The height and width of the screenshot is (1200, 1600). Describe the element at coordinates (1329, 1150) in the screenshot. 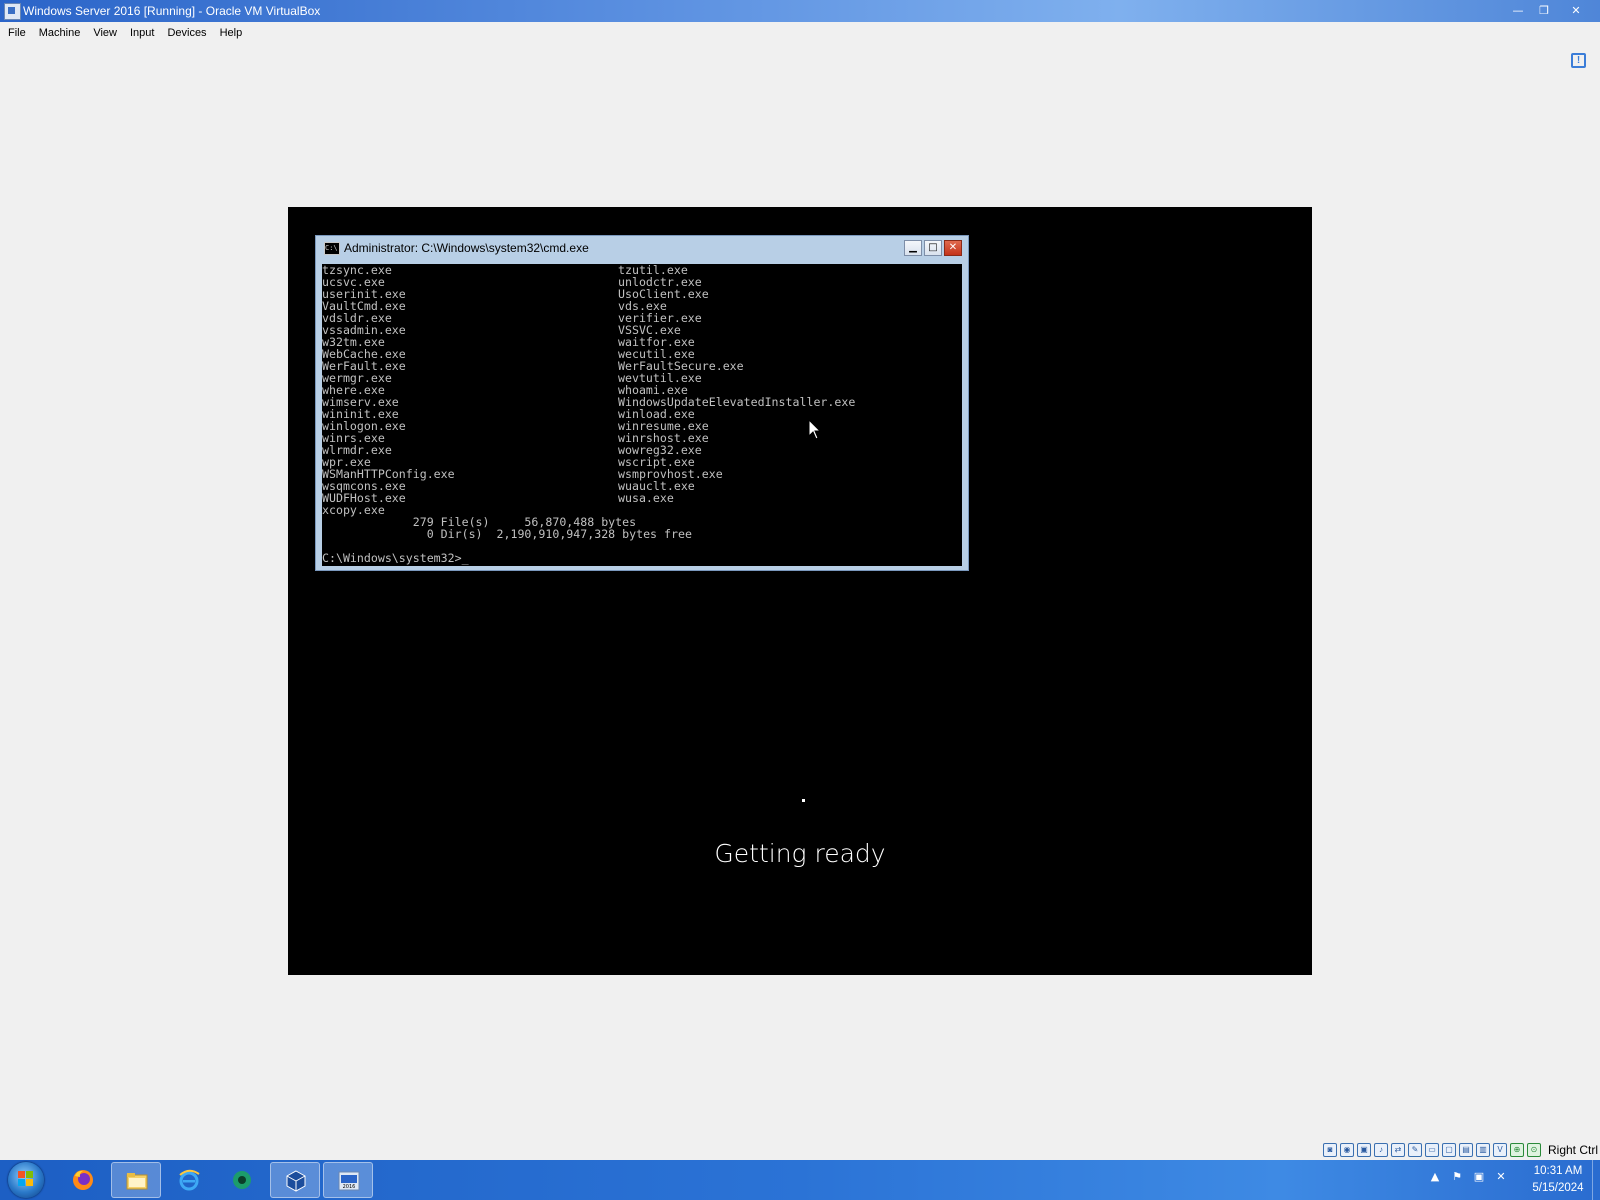

I see `hdd-icon: ◙` at that location.